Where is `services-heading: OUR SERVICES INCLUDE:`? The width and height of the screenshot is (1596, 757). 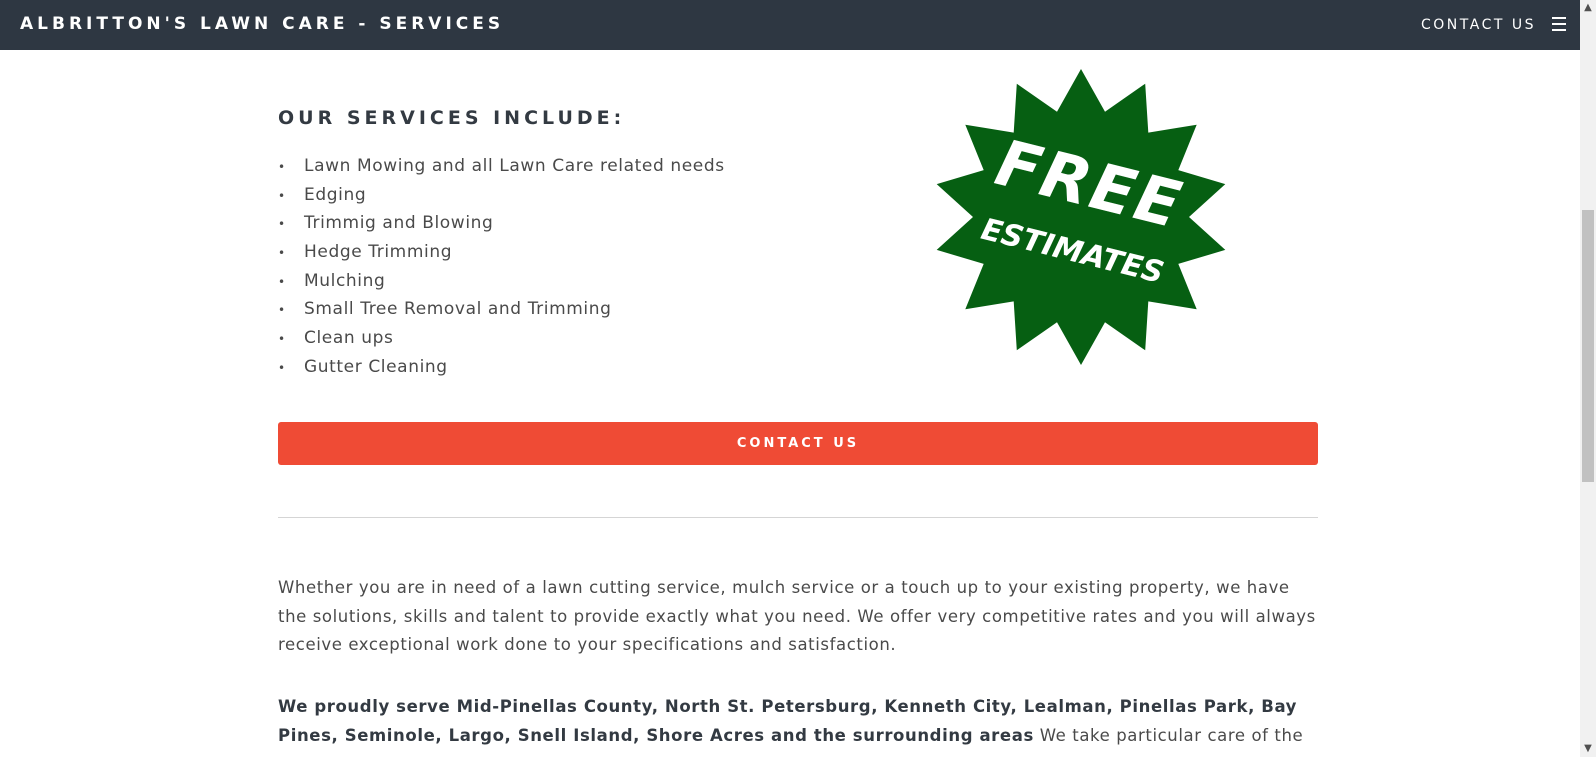
services-heading: OUR SERVICES INCLUDE: is located at coordinates (452, 118).